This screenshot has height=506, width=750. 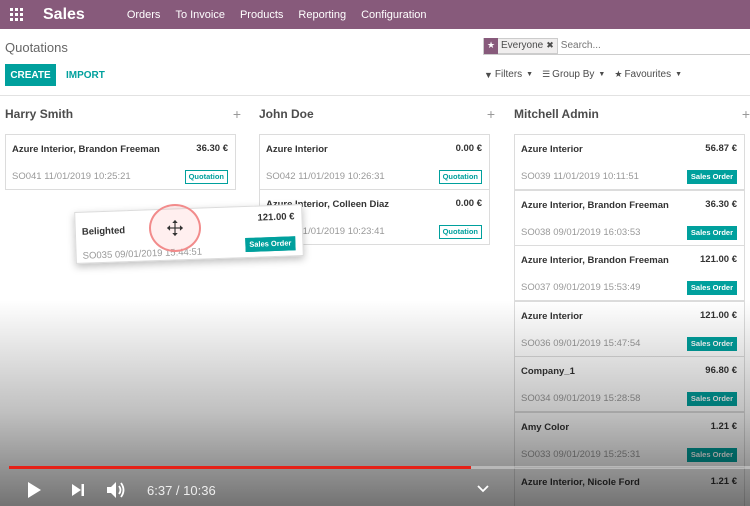 I want to click on video-controls: 6:37 / 10:36, so click(x=375, y=490).